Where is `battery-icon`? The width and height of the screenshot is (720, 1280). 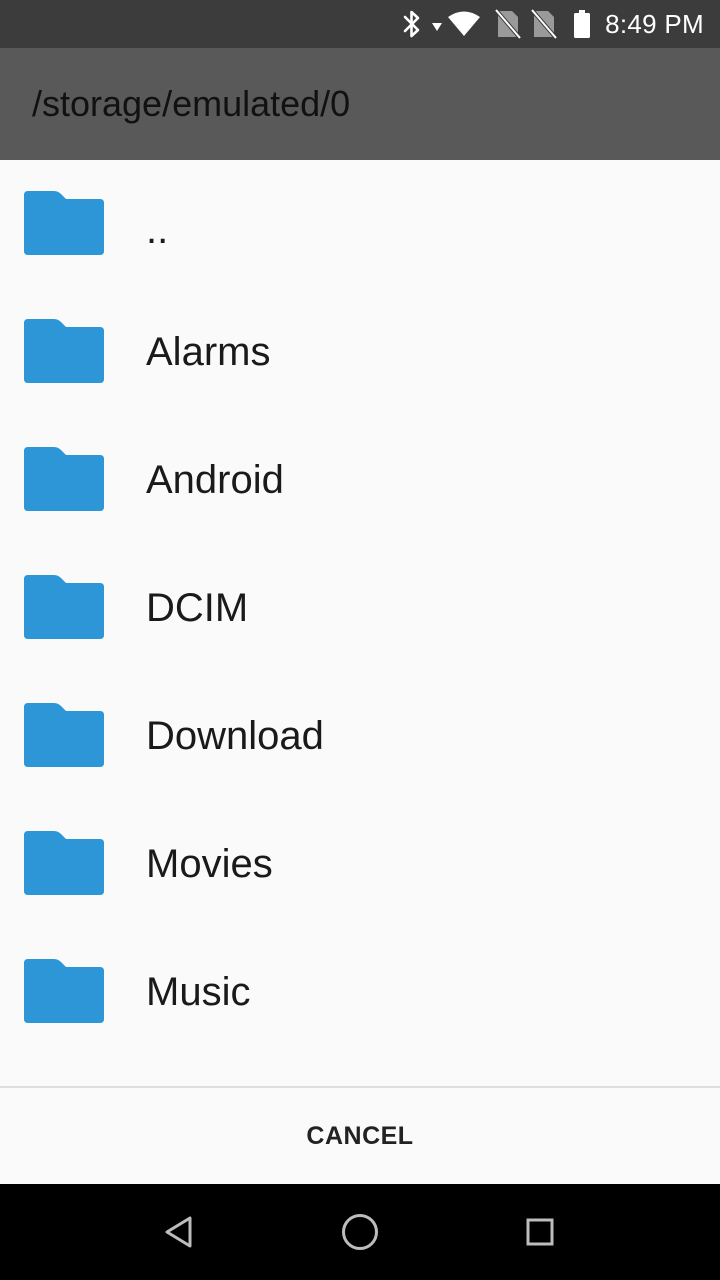 battery-icon is located at coordinates (582, 24).